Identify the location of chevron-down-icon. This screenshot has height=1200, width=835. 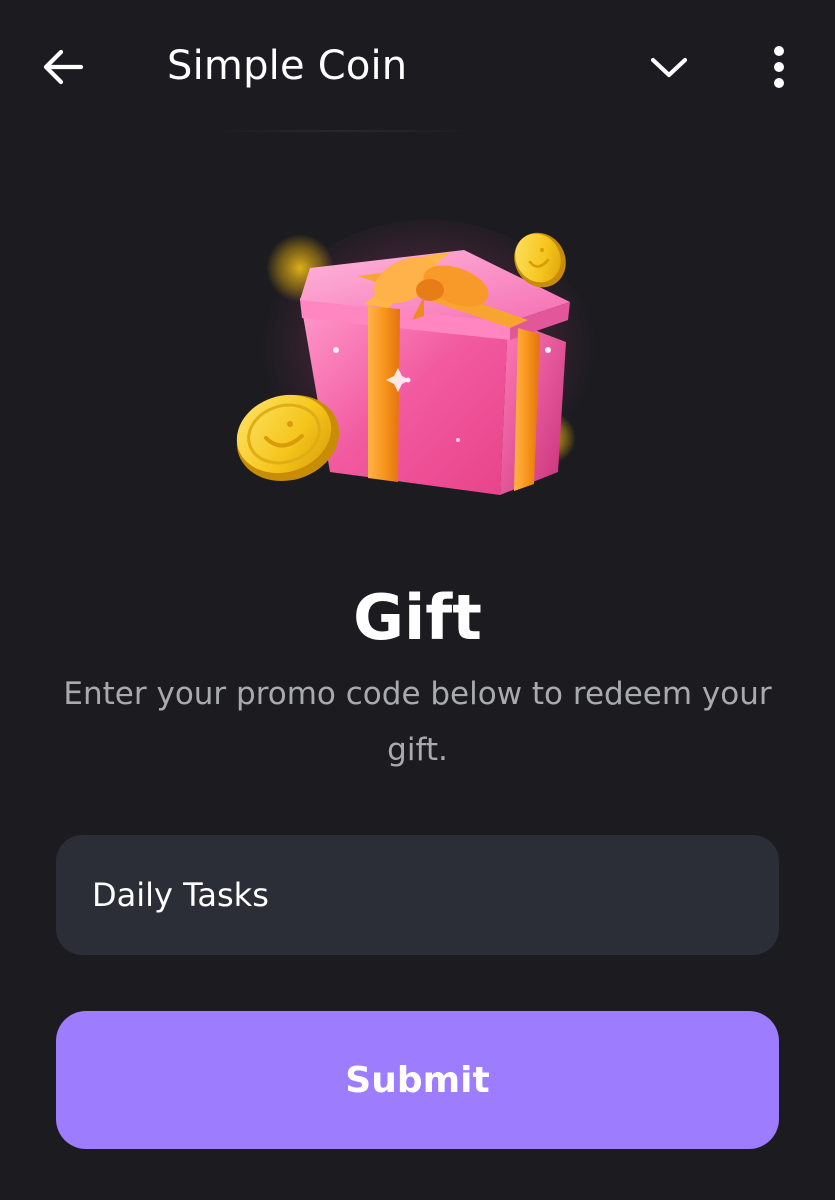
(669, 67).